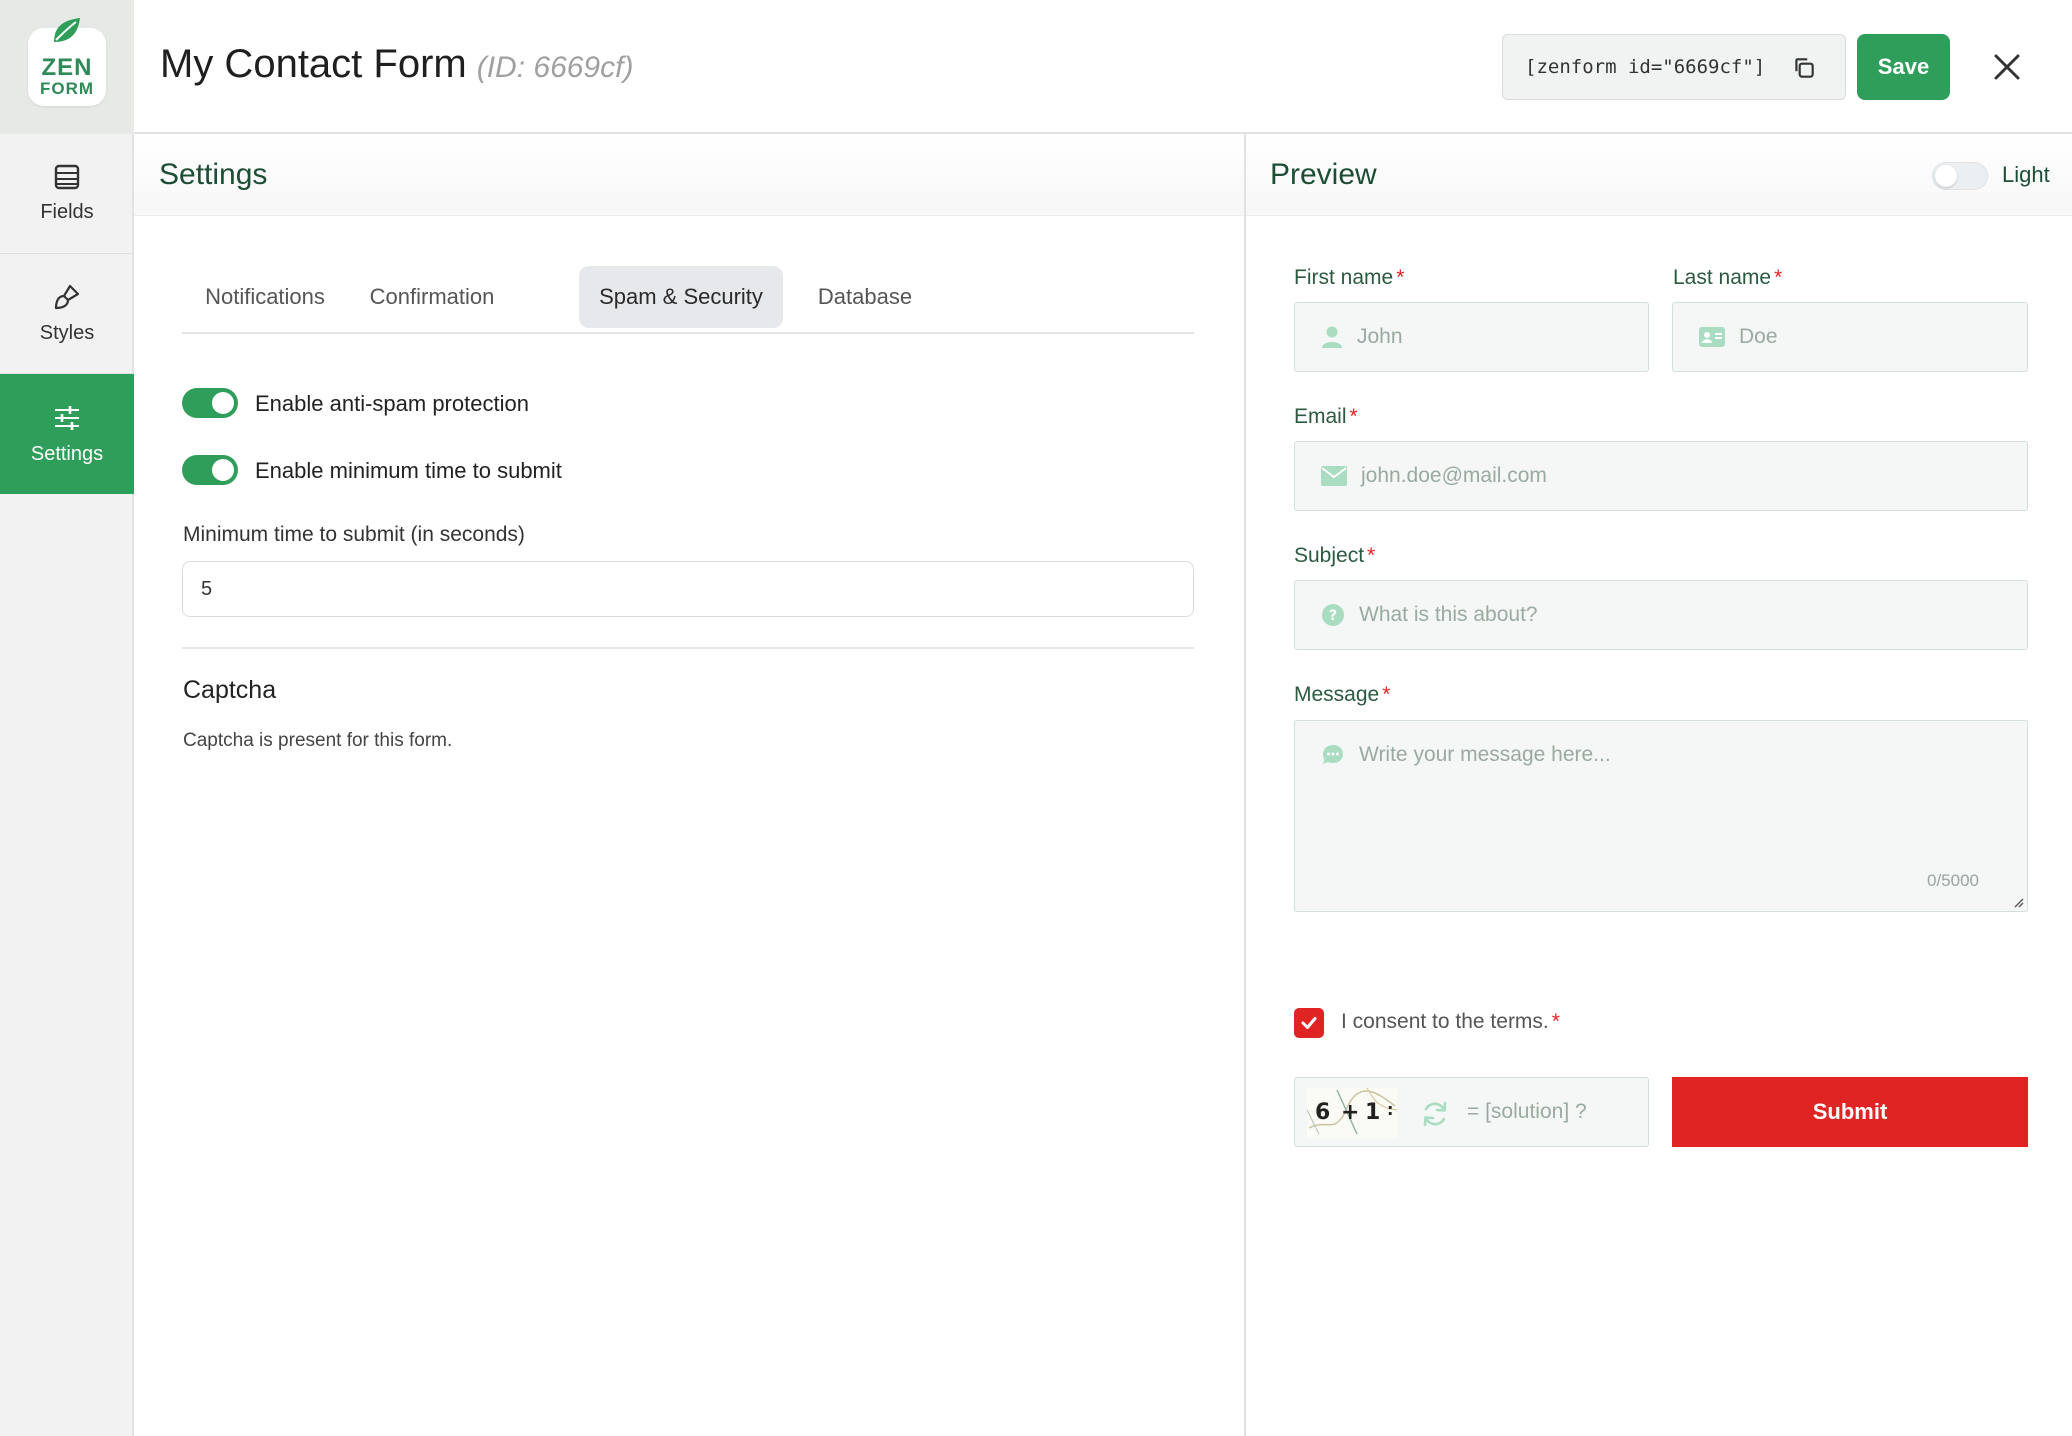 Image resolution: width=2072 pixels, height=1436 pixels. I want to click on min-time-value: 5, so click(207, 588).